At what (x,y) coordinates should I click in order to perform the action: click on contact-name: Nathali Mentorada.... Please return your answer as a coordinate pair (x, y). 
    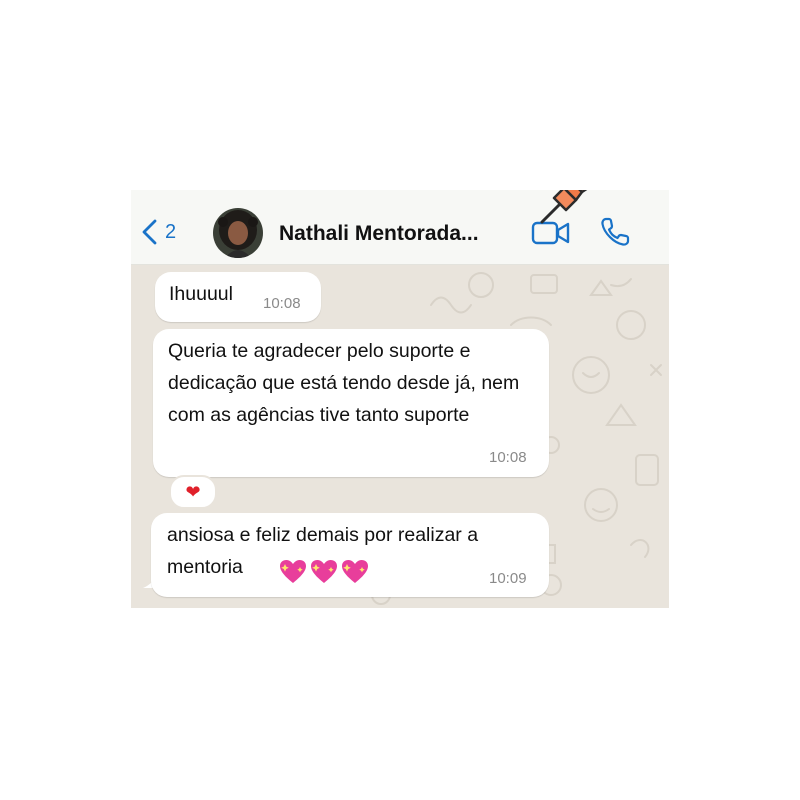
    Looking at the image, I should click on (379, 234).